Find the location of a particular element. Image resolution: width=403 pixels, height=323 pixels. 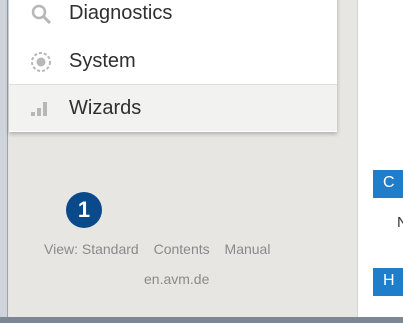

left-rail is located at coordinates (4, 161).